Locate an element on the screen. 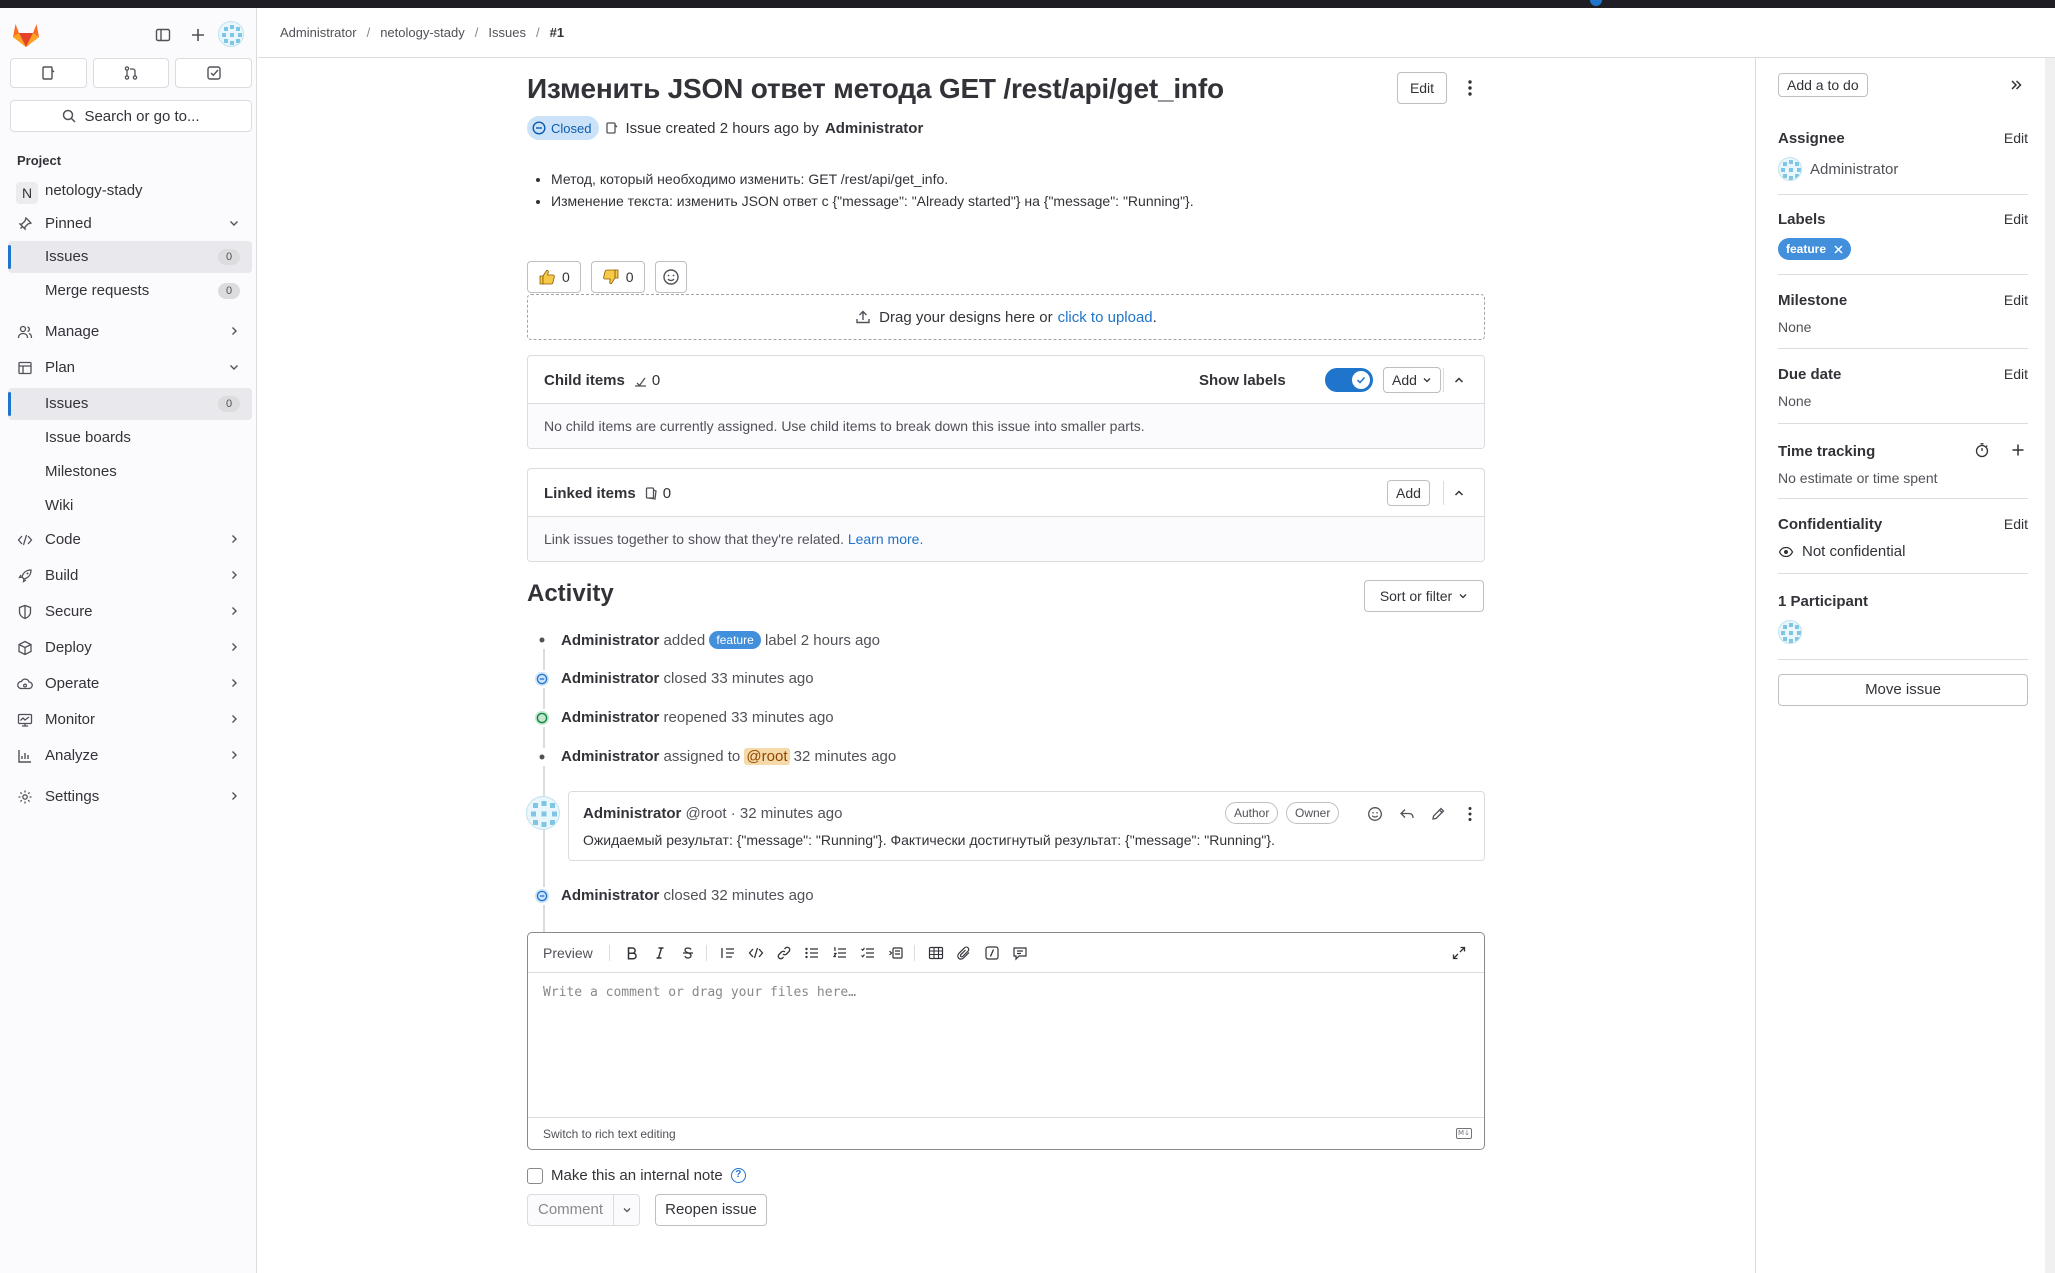  breadcrumb-current: #1 is located at coordinates (557, 32).